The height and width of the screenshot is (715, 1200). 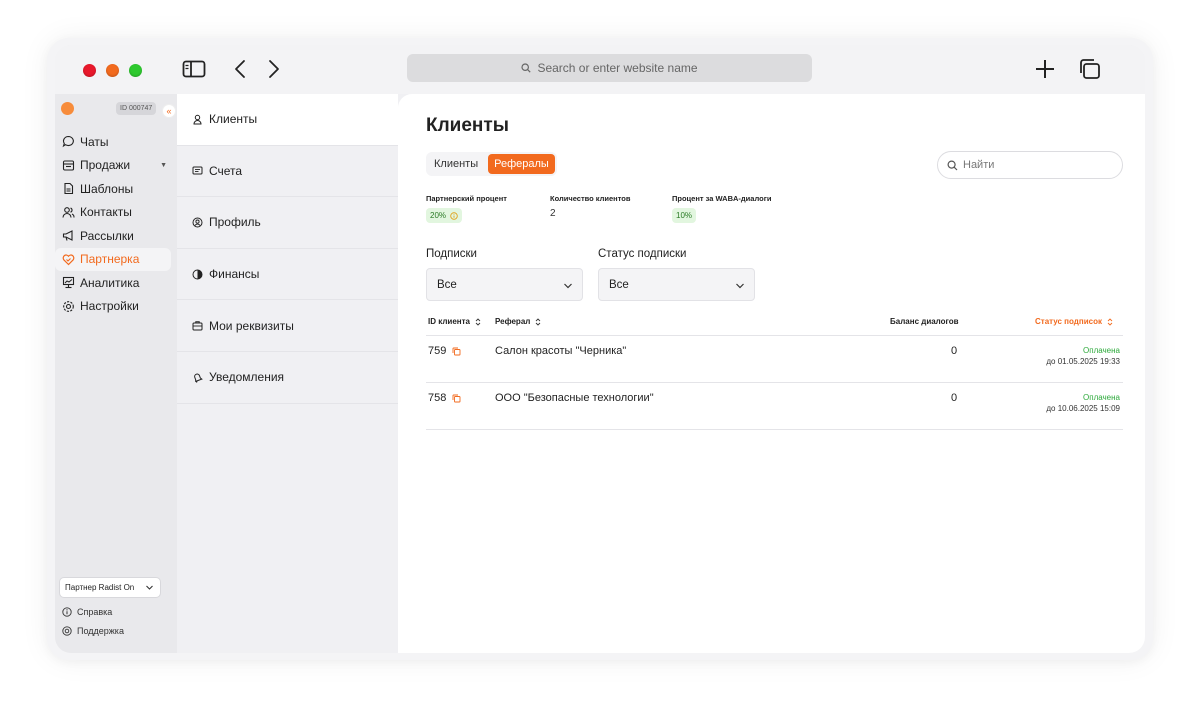 What do you see at coordinates (1083, 408) in the screenshot?
I see `table-row-status-date: до 10.06.2025 15:09` at bounding box center [1083, 408].